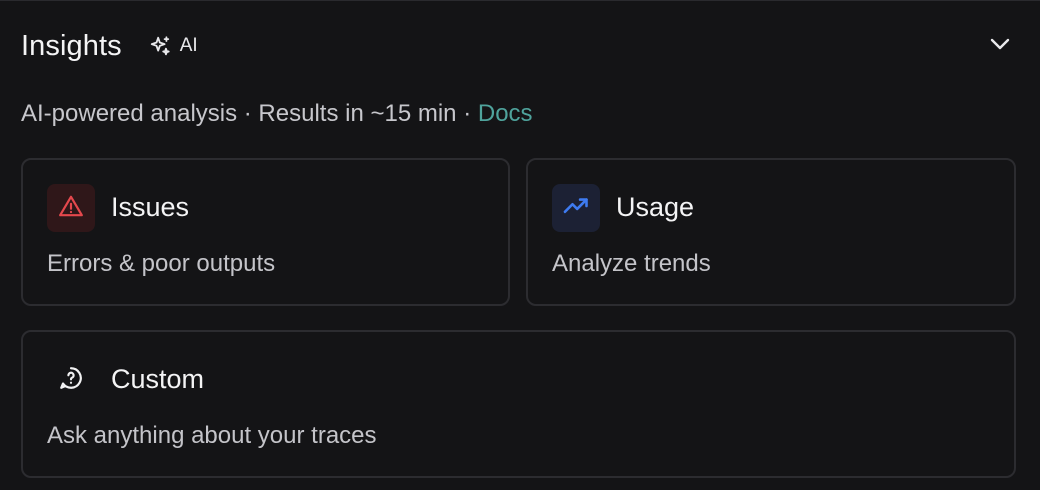 This screenshot has width=1040, height=490. I want to click on ai-badge: AI, so click(173, 46).